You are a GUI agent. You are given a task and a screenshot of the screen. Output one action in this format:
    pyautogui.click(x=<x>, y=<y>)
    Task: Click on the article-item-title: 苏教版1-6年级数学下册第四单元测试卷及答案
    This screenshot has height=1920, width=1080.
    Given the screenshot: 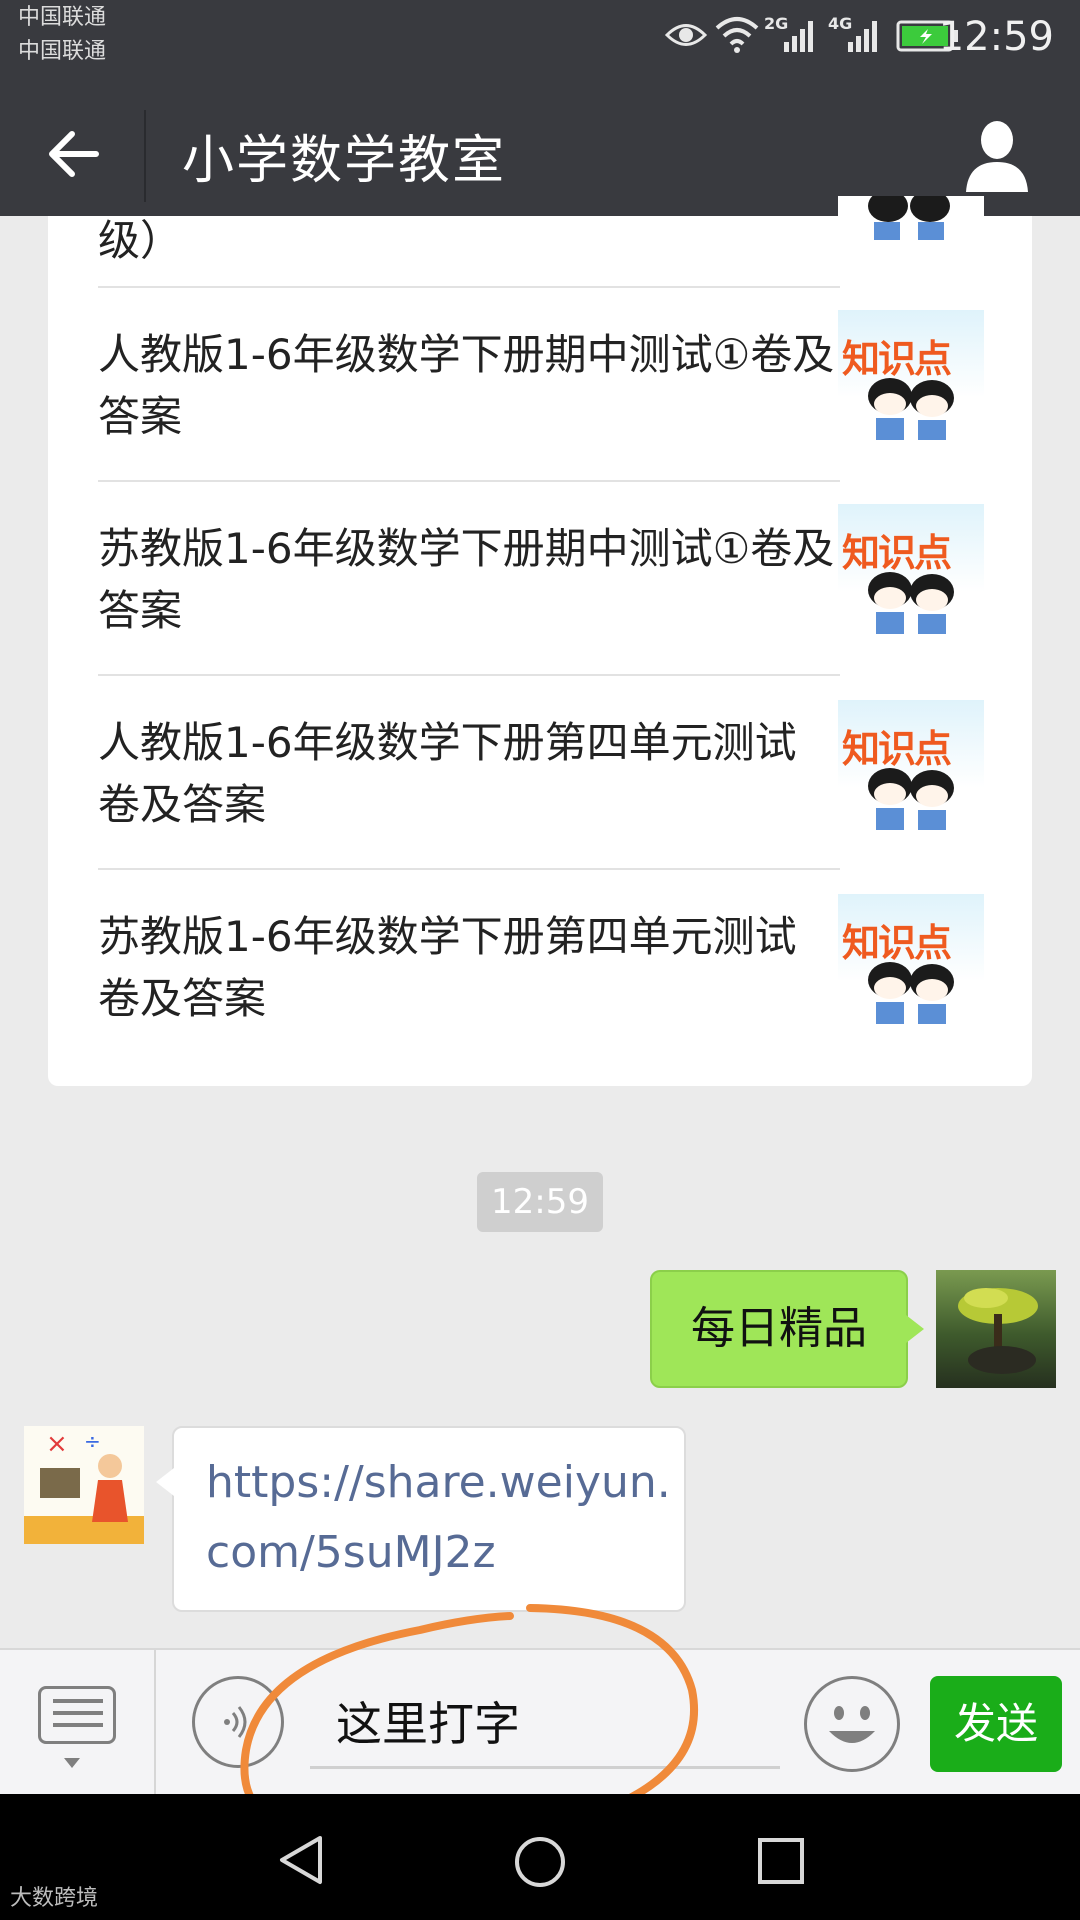 What is the action you would take?
    pyautogui.click(x=468, y=968)
    